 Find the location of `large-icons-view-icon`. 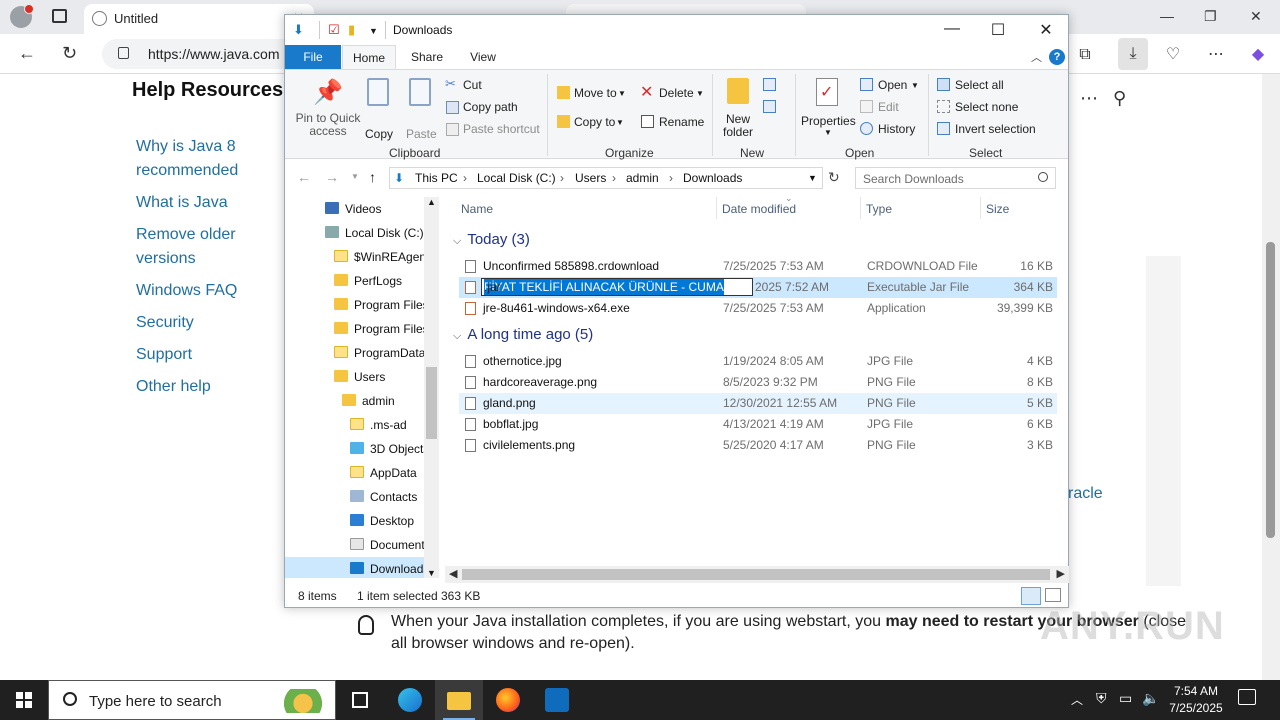

large-icons-view-icon is located at coordinates (1053, 595).